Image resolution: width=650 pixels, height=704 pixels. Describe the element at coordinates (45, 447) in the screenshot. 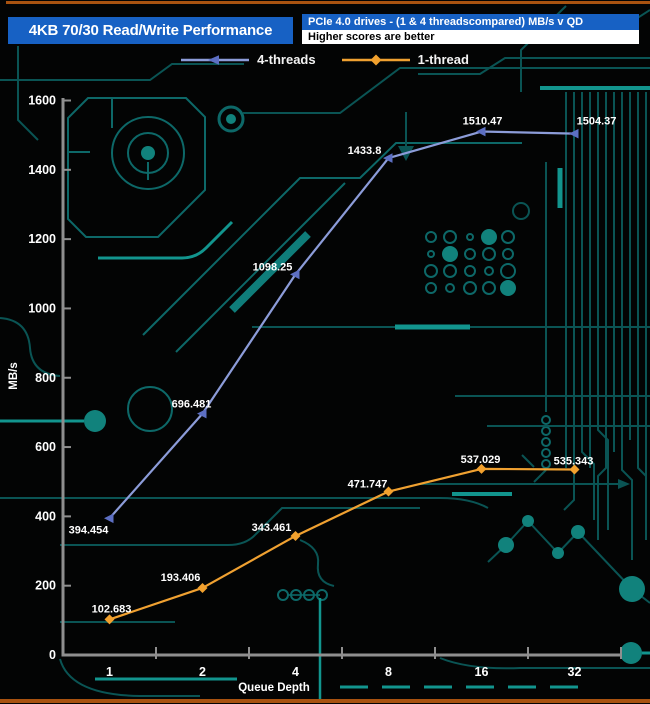

I see `y-tick-label: 600` at that location.